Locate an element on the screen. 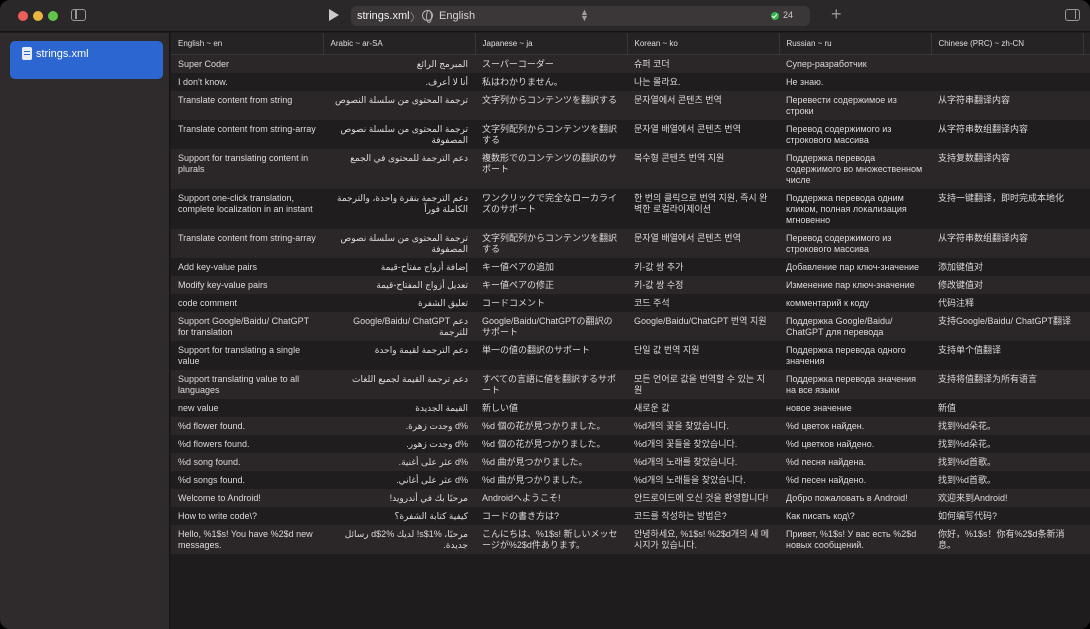  cell-ja: 複数形でのコンテンツの翻訳のサポート is located at coordinates (551, 168).